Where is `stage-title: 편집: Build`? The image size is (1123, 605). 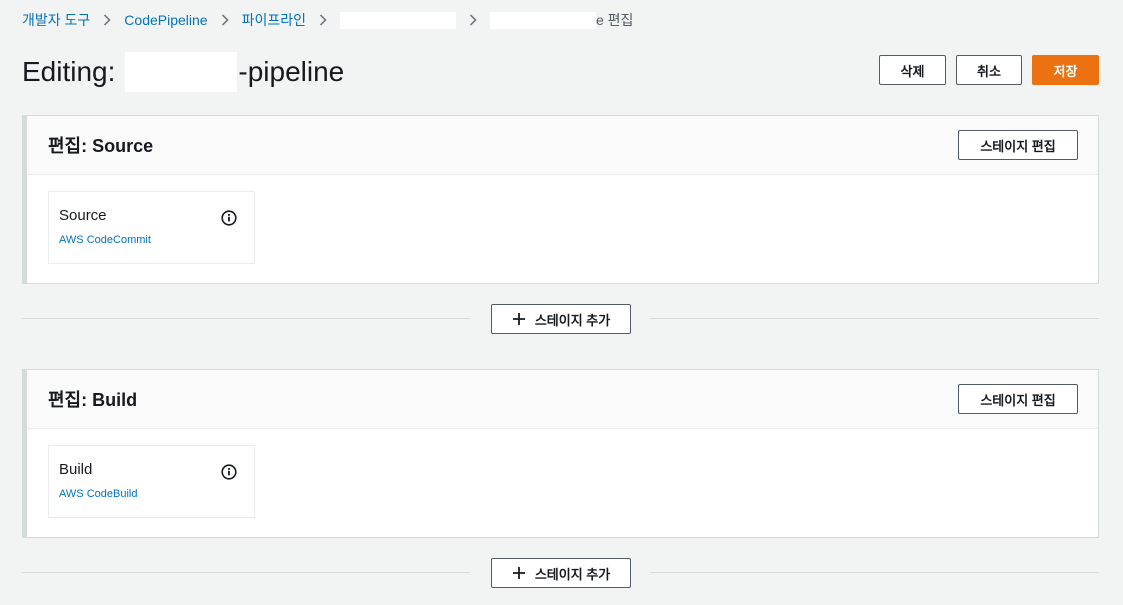 stage-title: 편집: Build is located at coordinates (93, 400).